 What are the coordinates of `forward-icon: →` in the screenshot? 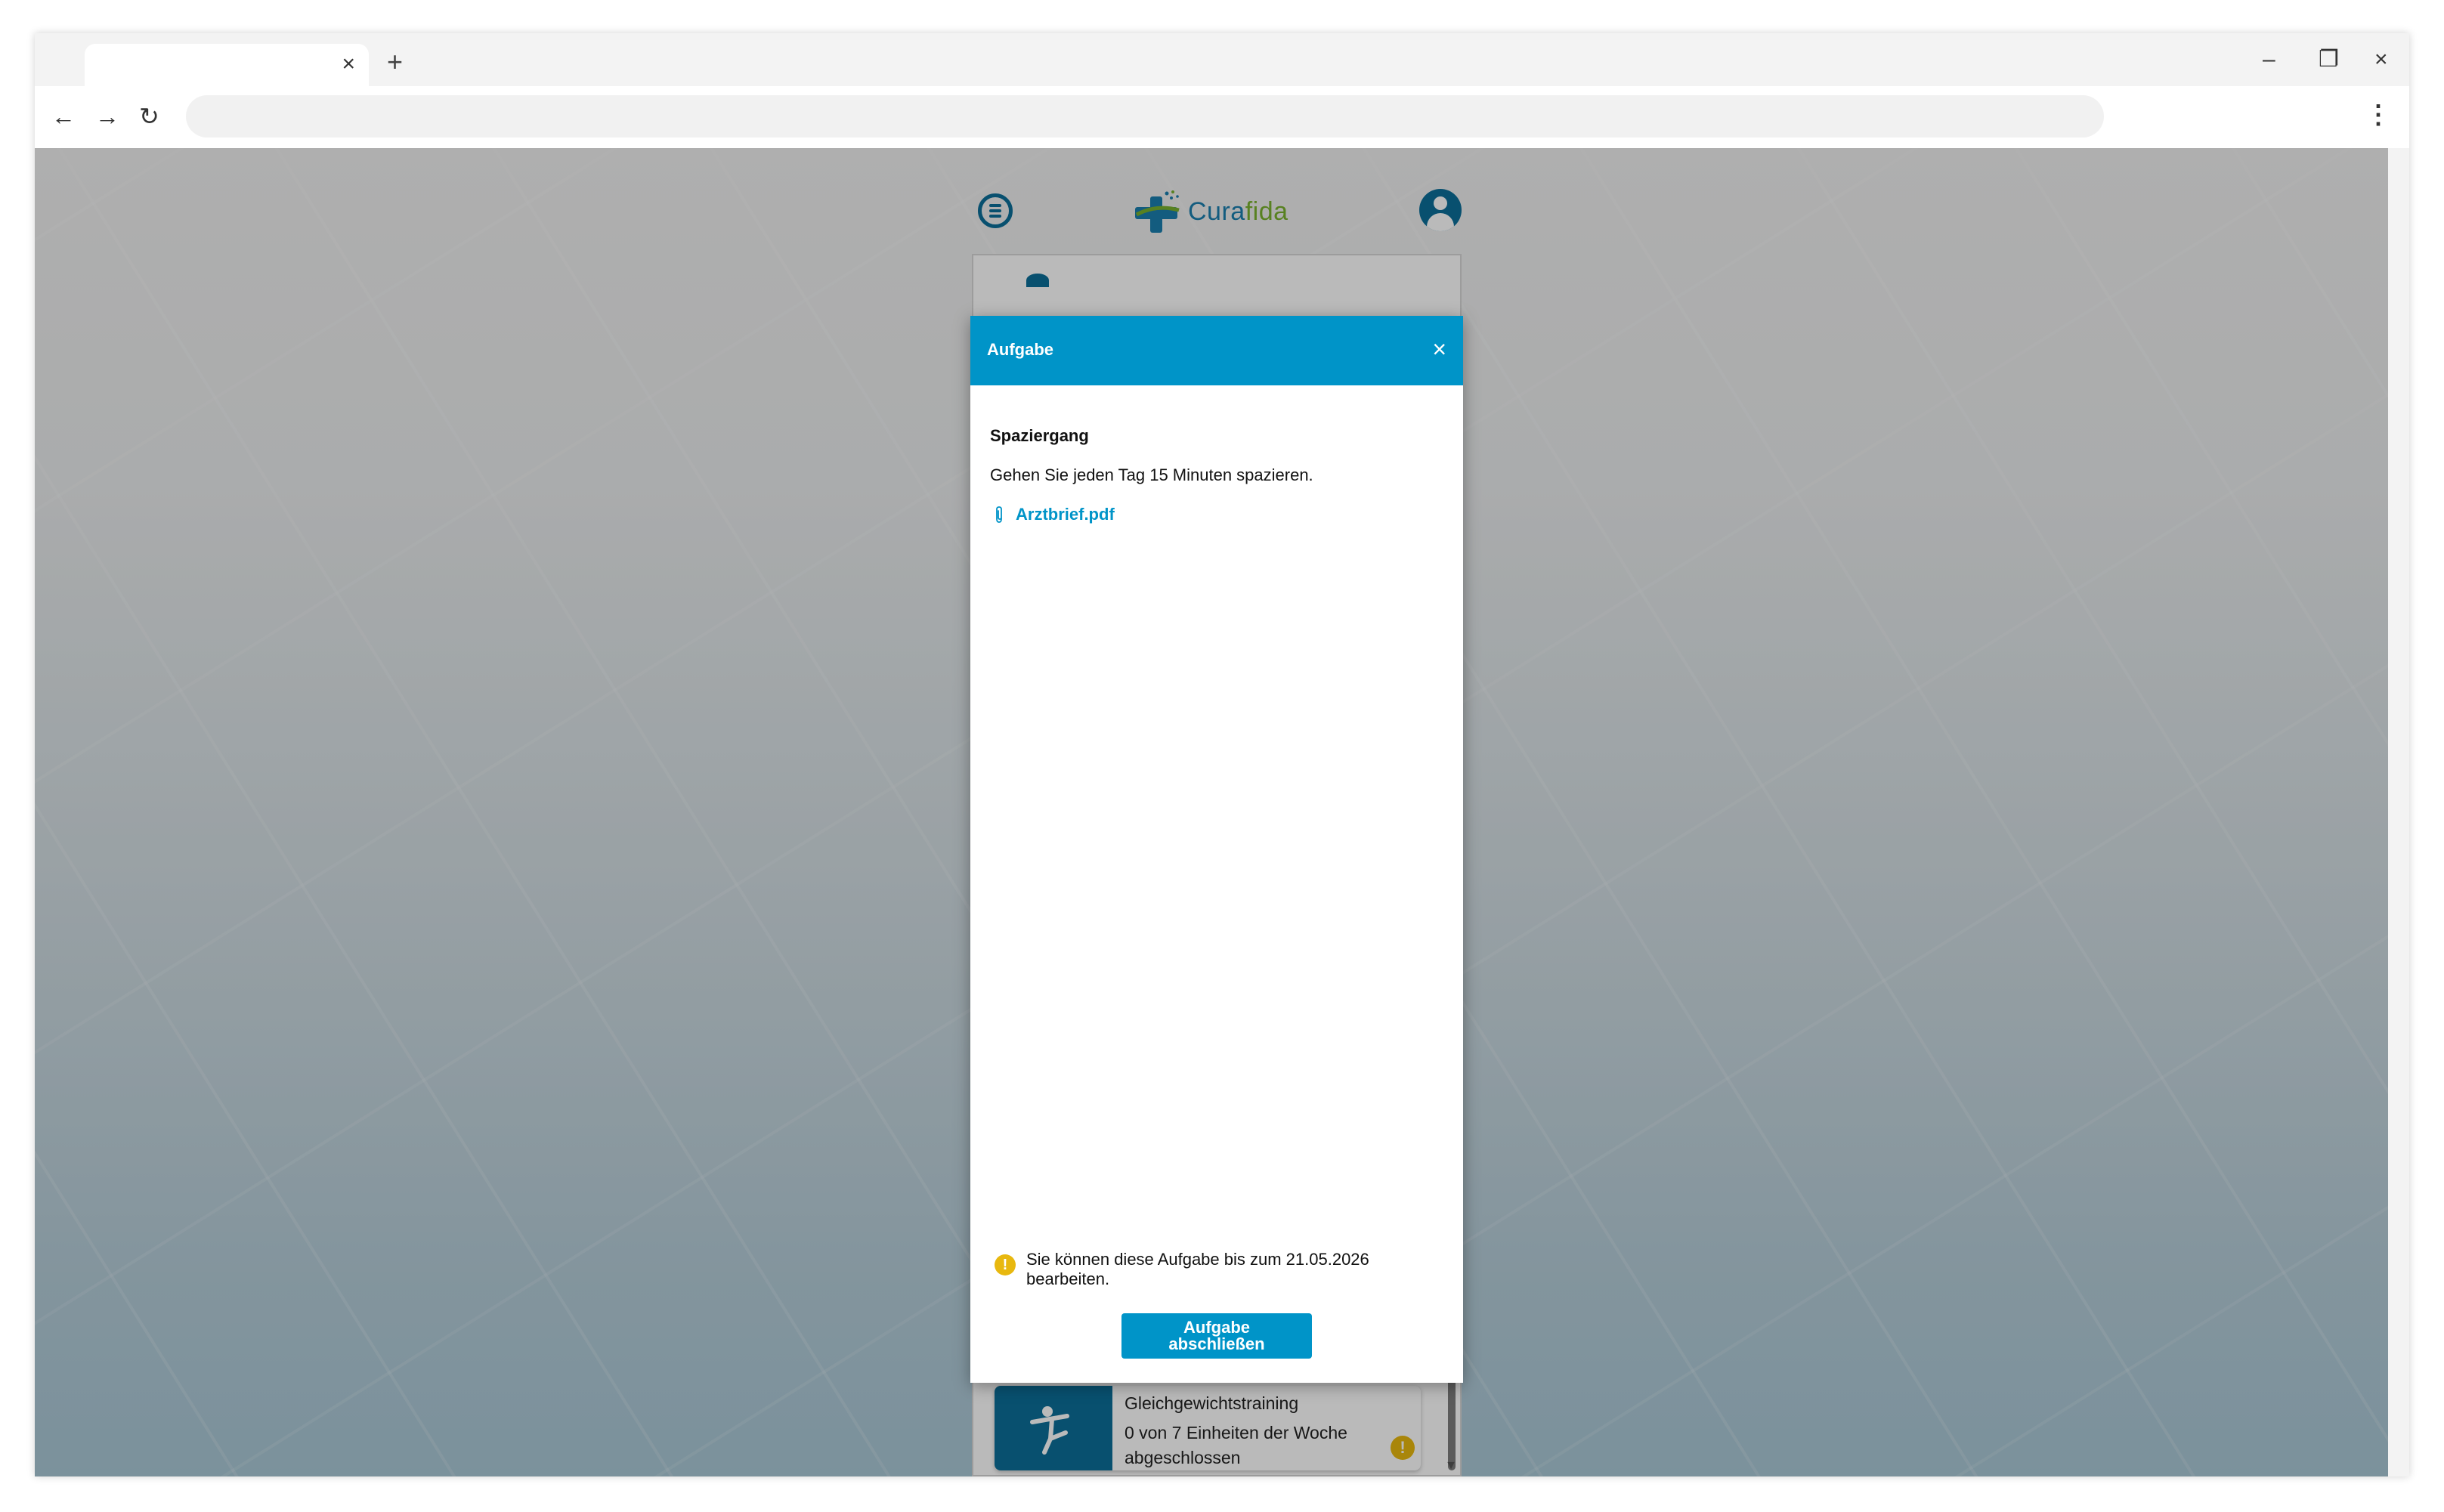 It's located at (107, 116).